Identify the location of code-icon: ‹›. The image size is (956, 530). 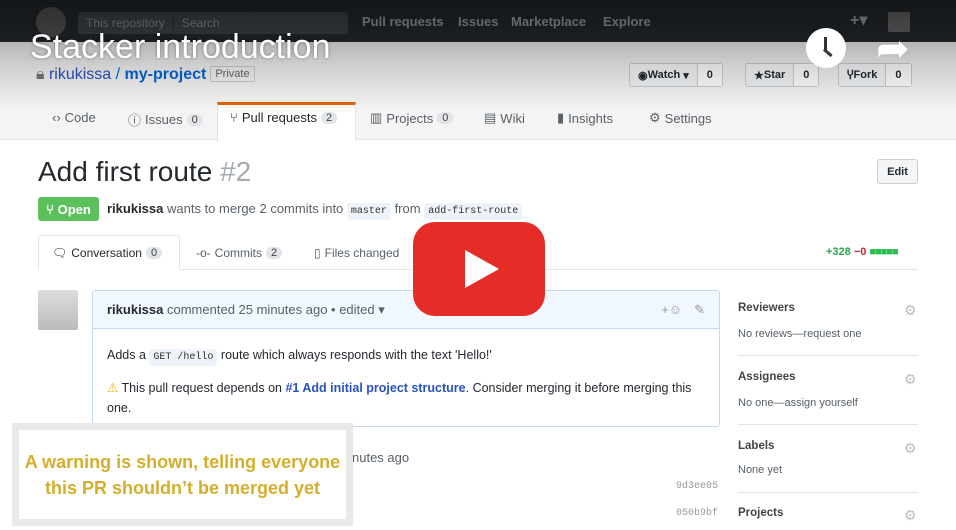
(56, 117).